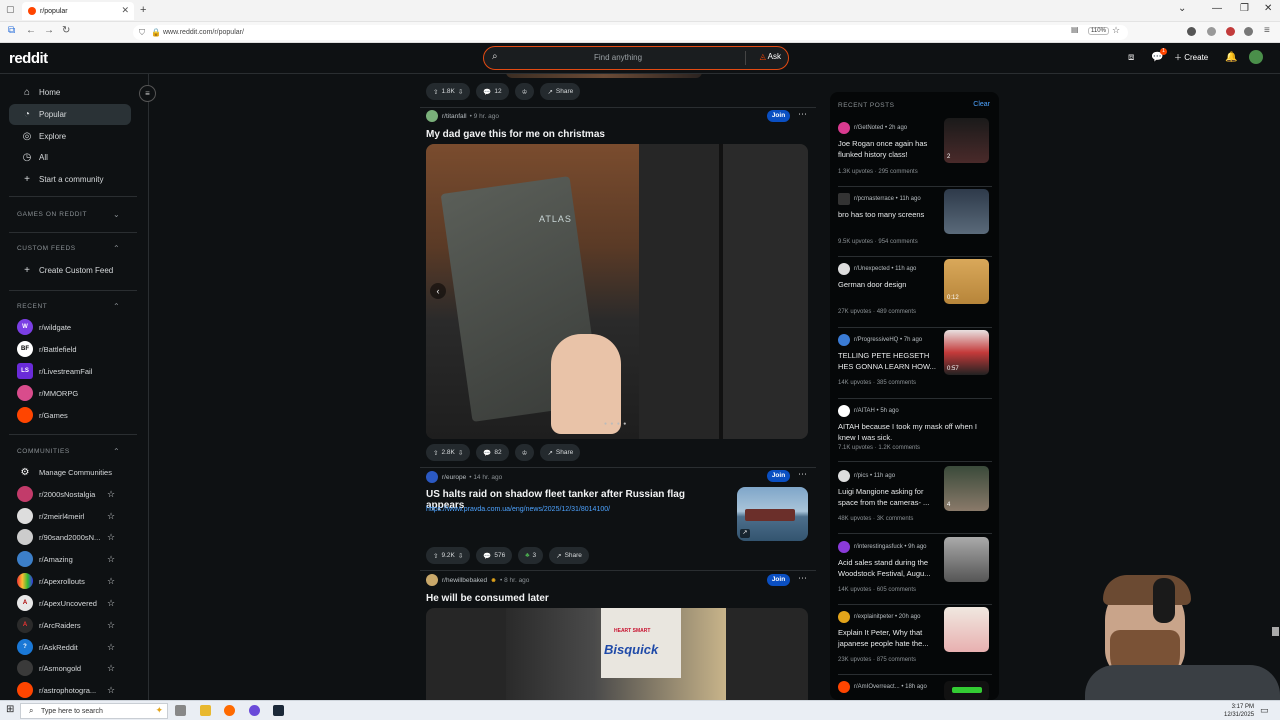 The width and height of the screenshot is (1280, 720). I want to click on sidebar-item-home: ⌂ Home, so click(70, 92).